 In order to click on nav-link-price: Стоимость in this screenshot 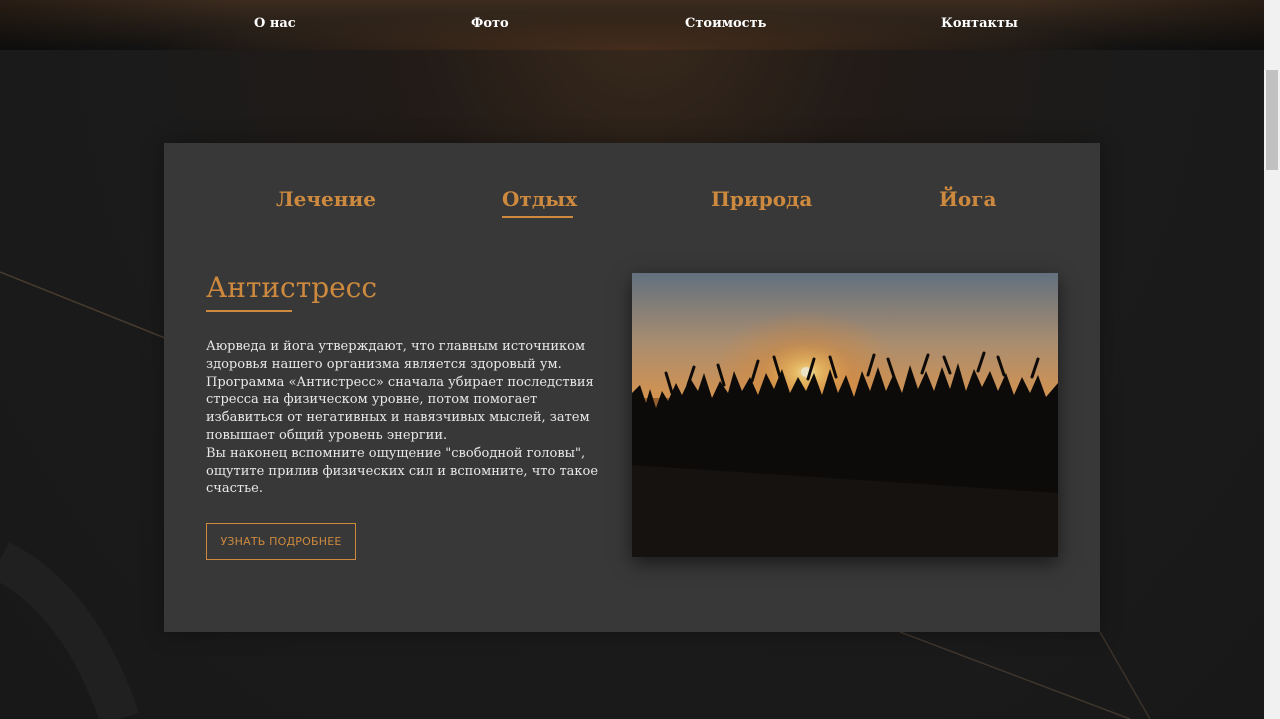, I will do `click(725, 23)`.